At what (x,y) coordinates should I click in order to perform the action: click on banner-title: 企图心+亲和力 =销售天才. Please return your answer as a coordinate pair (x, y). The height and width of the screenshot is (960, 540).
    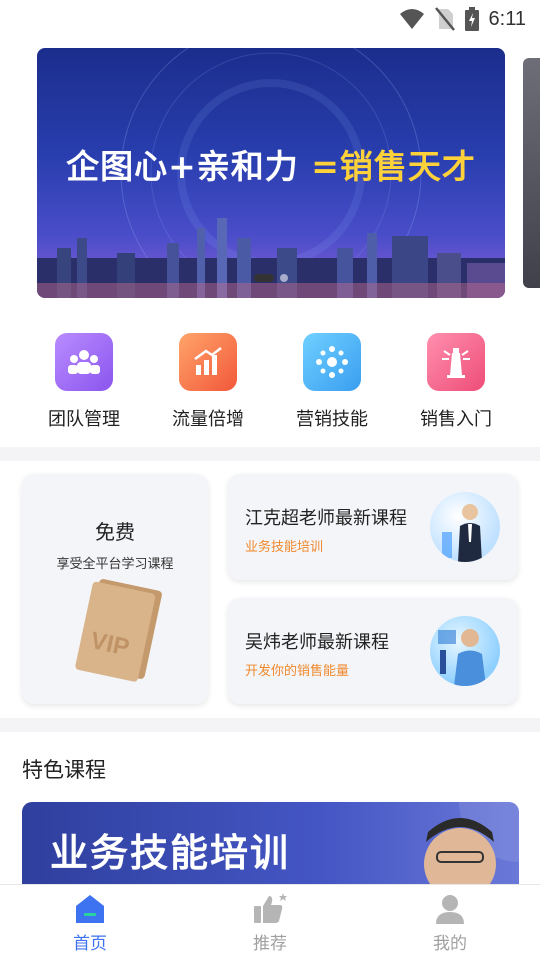
    Looking at the image, I should click on (271, 164).